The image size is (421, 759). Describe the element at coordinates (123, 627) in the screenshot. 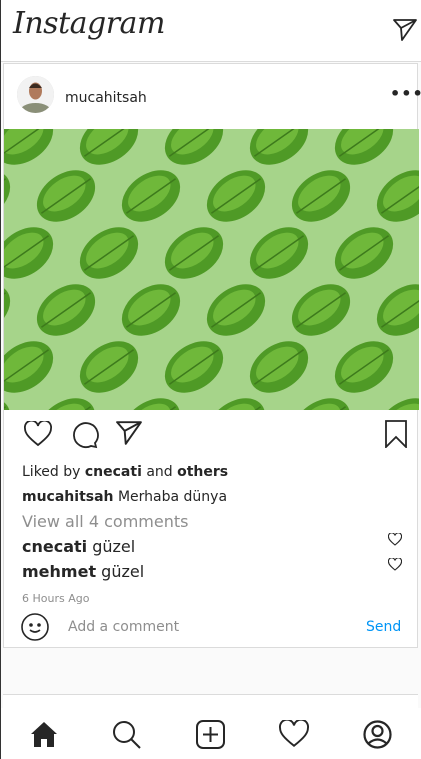

I see `add-comment-input: Add a comment` at that location.